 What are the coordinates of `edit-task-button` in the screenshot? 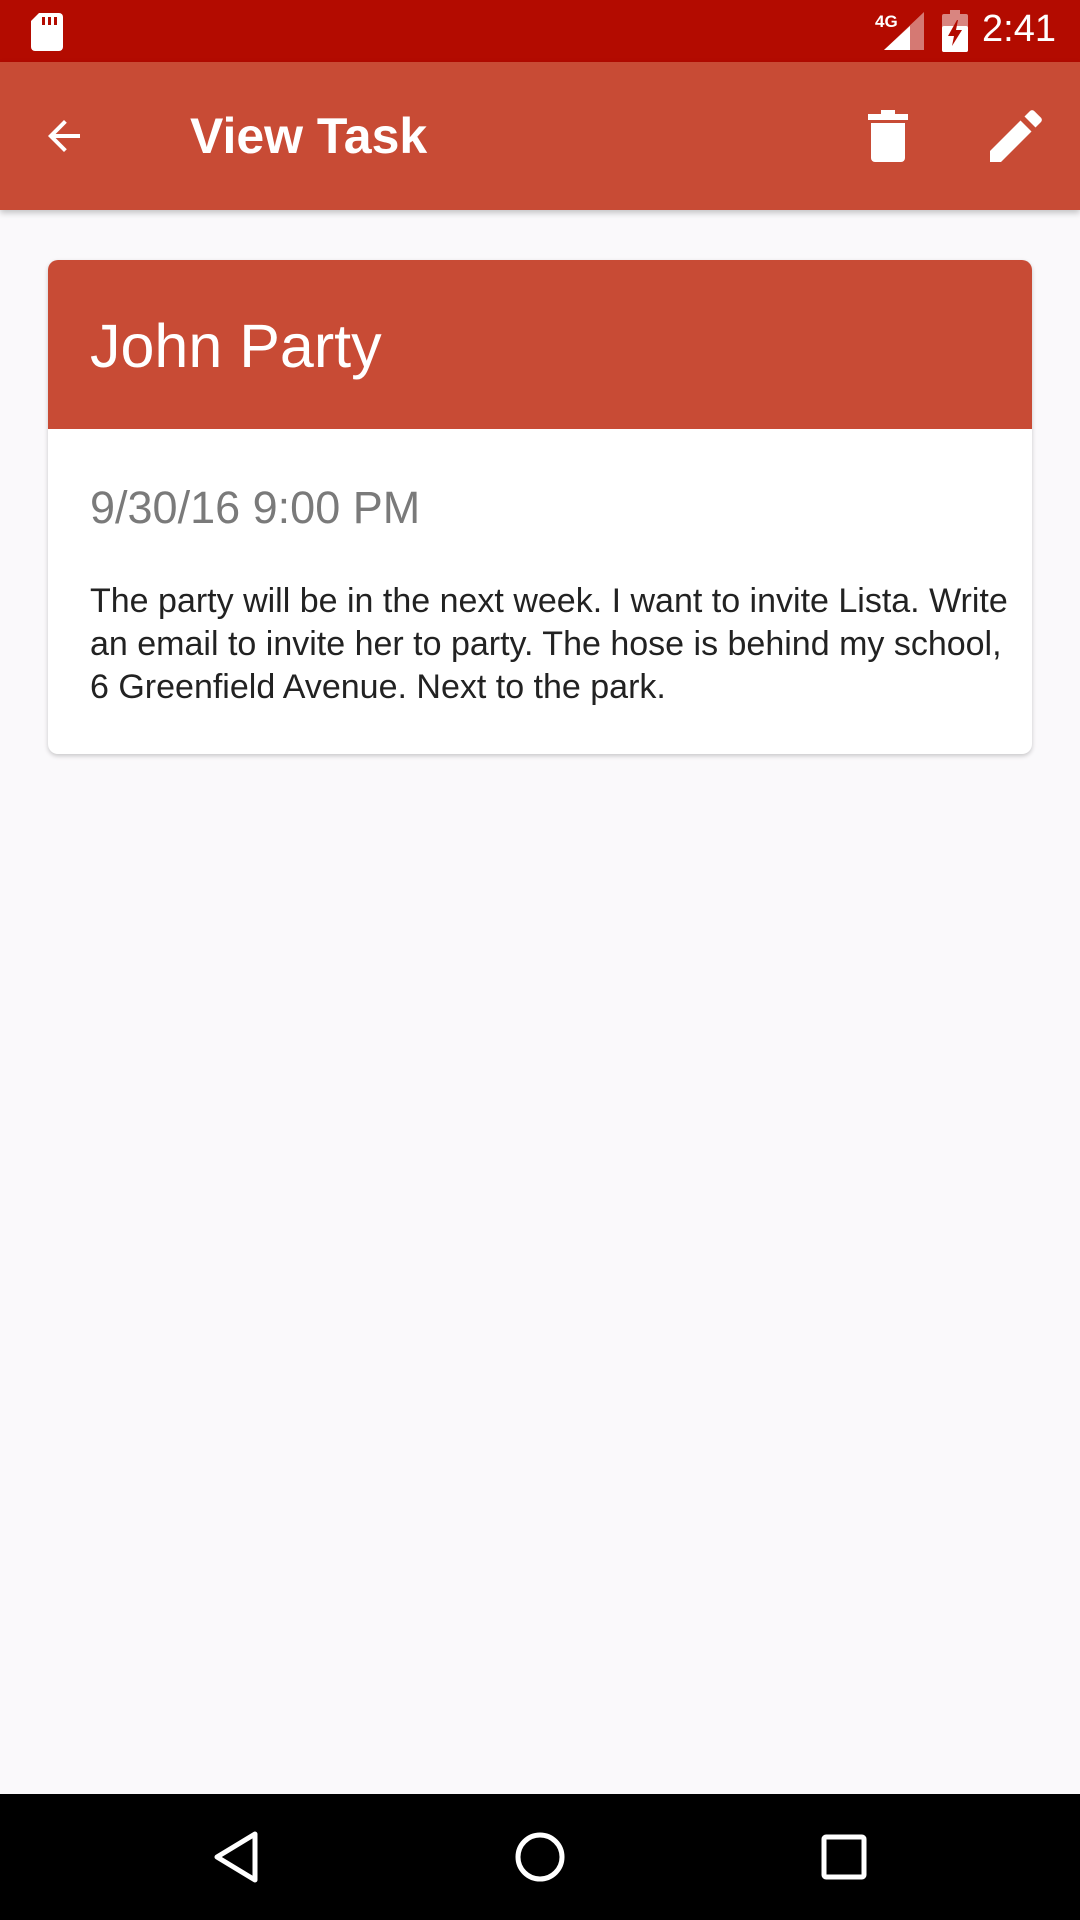 It's located at (1016, 136).